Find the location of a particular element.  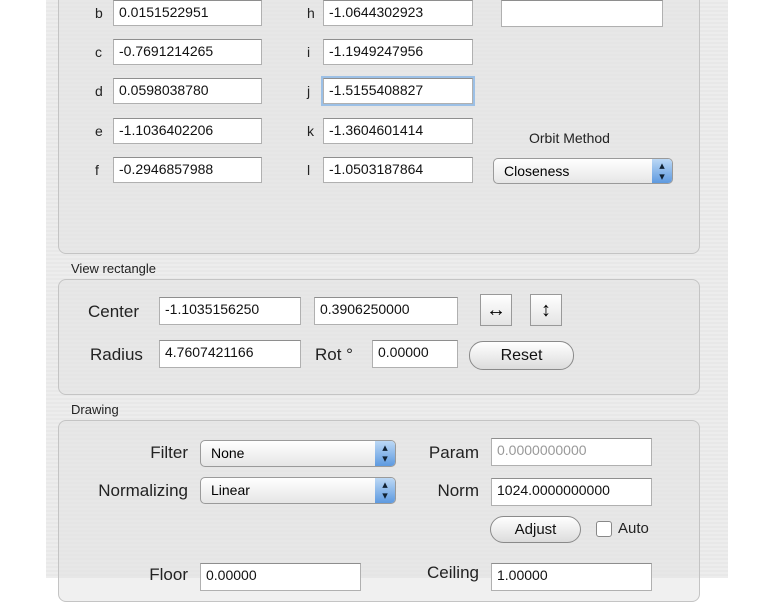

param-right-label: i is located at coordinates (309, 52).